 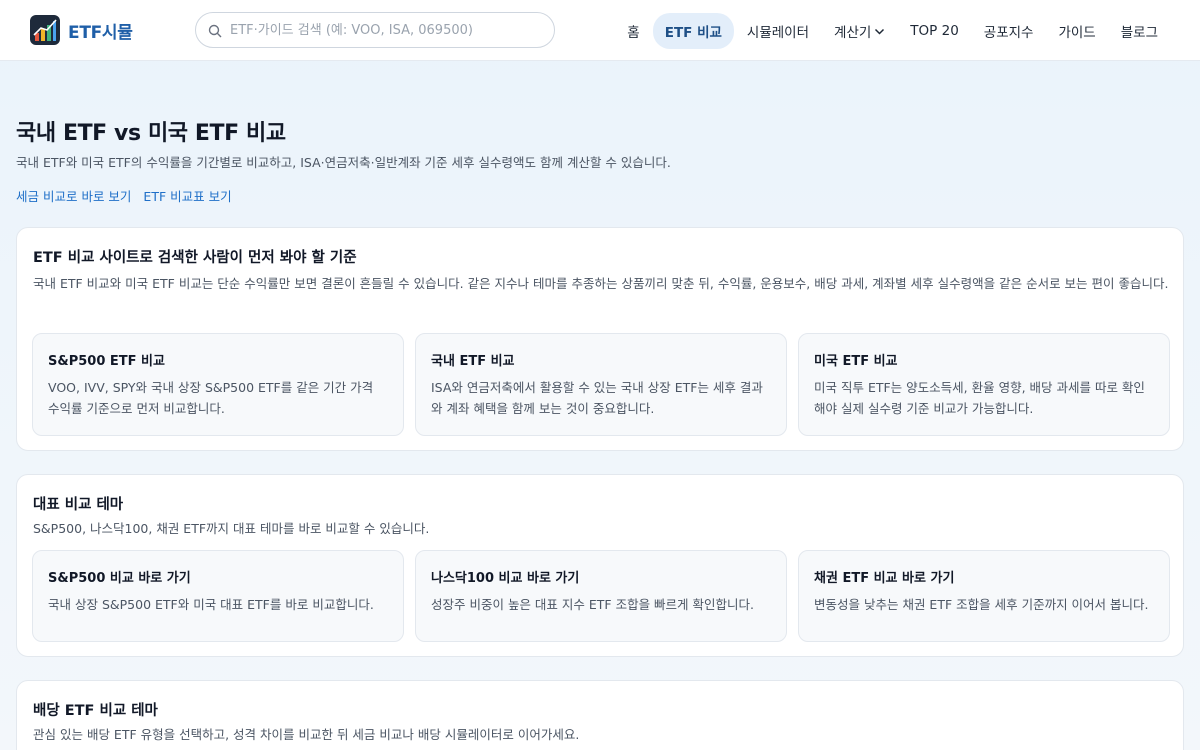 I want to click on main-nav: 홈 ETF 비교 시뮬레이터 계산기 TOP 20 공포지수 가이드 블로그, so click(x=892, y=31).